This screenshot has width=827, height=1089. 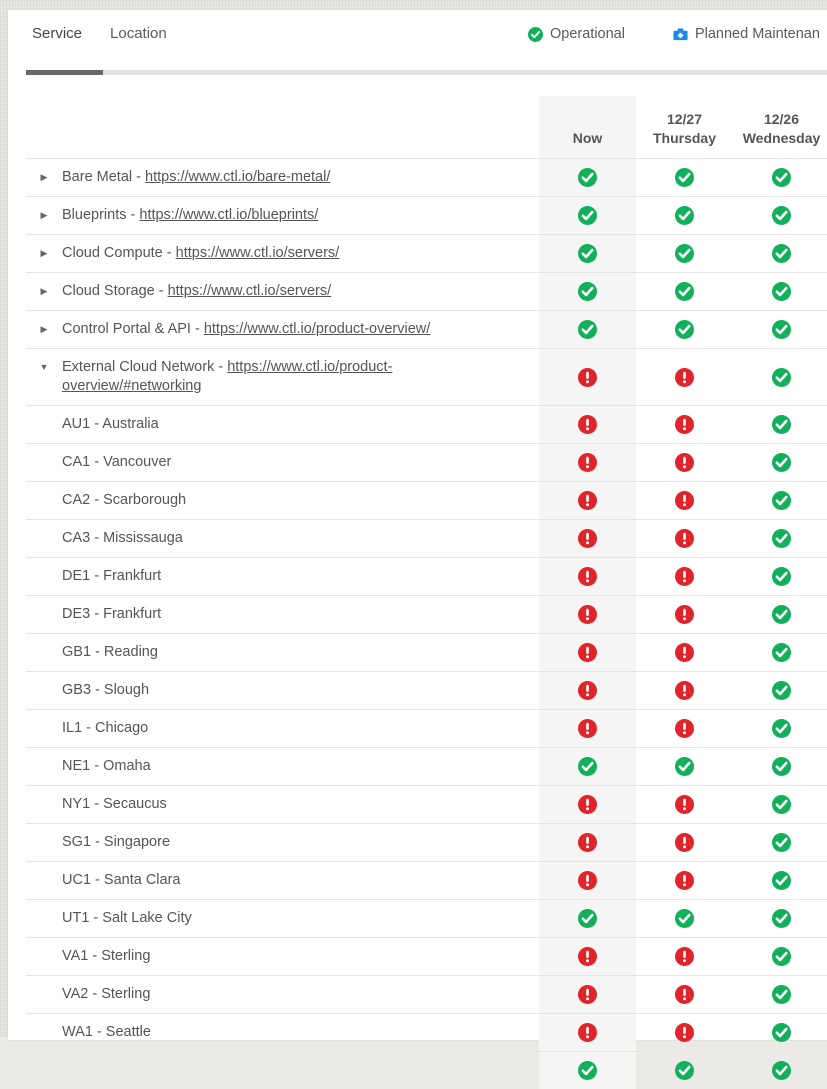 I want to click on location-row: NY1 - Secaucus, so click(x=426, y=804).